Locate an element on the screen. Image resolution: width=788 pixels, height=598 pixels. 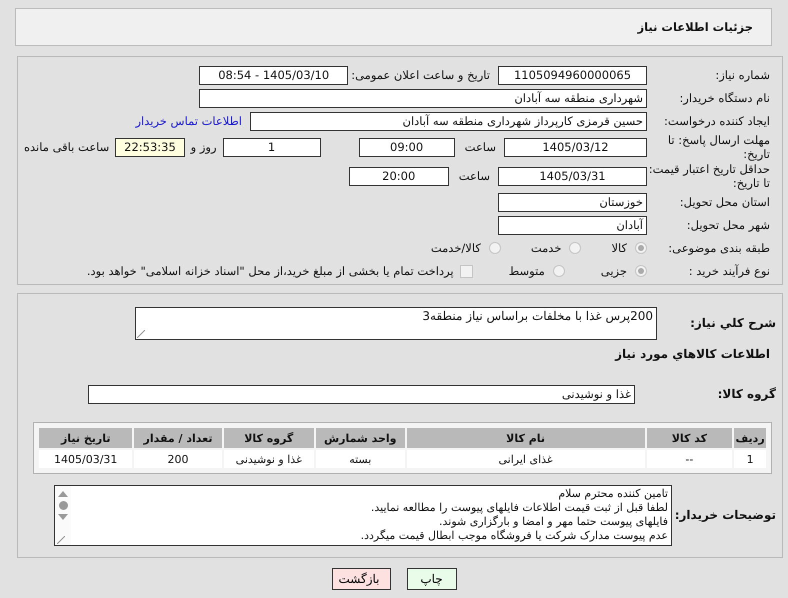
notes-line: فایلهای پیوست حتما مهر و امضا و بارگزاری شوند. is located at coordinates (553, 521).